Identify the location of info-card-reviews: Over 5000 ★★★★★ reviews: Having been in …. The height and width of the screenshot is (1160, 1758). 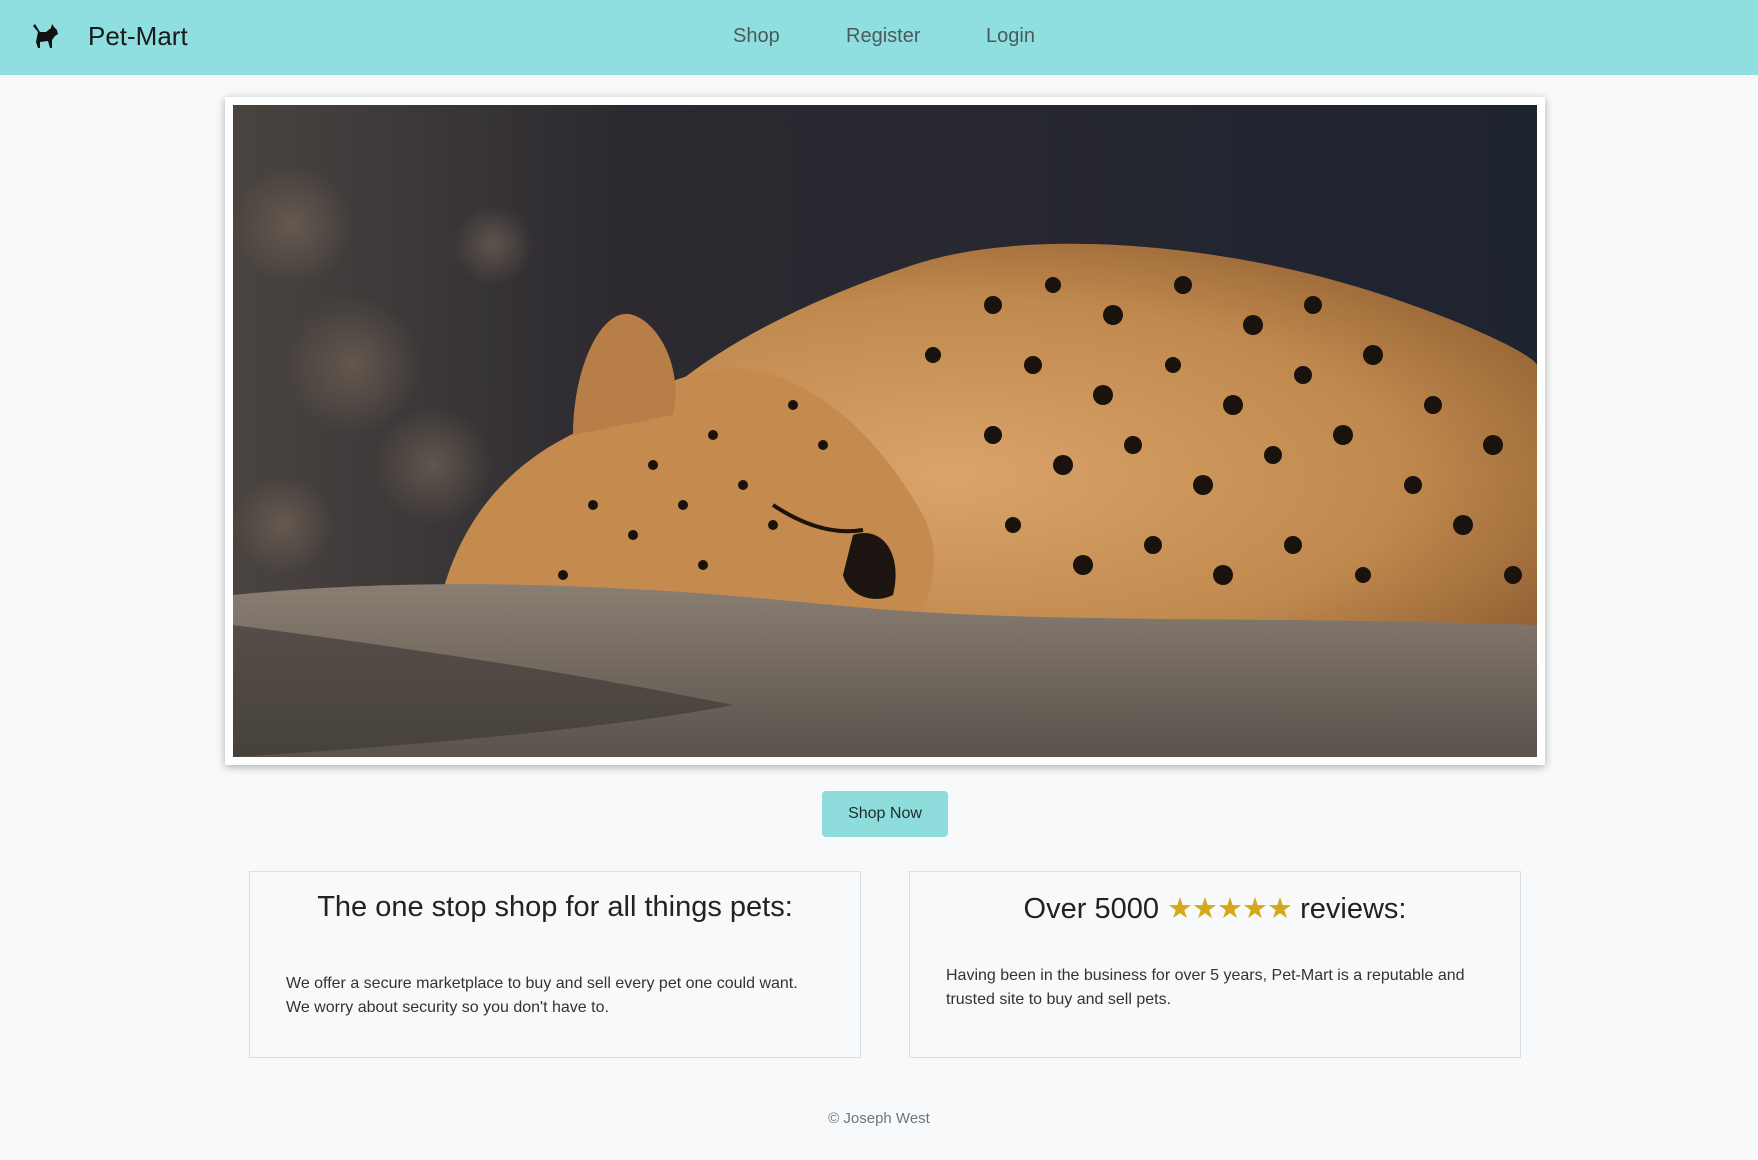
(1215, 964).